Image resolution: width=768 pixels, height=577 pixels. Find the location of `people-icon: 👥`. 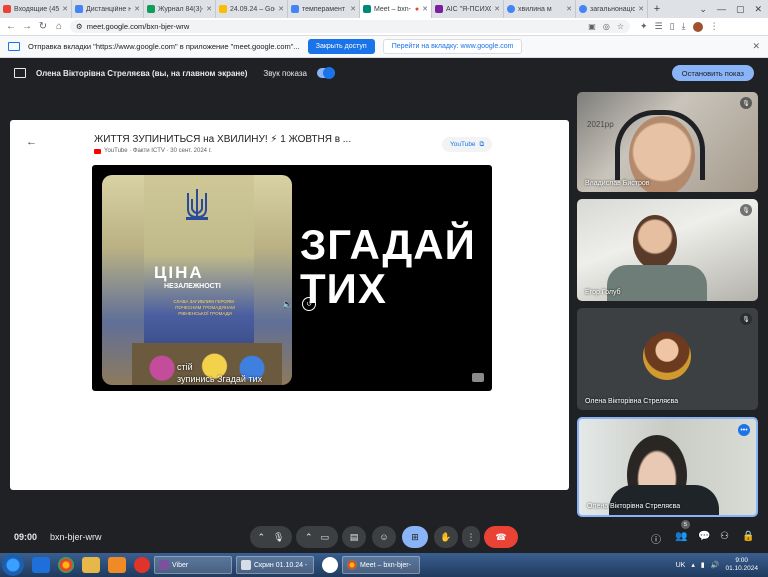

people-icon: 👥 is located at coordinates (681, 536).